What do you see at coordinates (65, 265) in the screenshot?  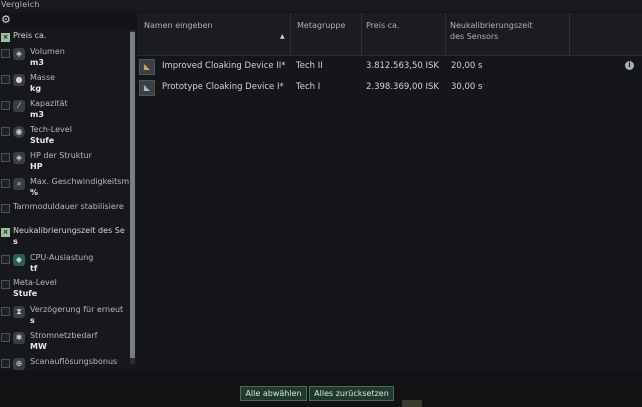 I see `attribute-item-cpu: ◆ CPU-Auslastung tf` at bounding box center [65, 265].